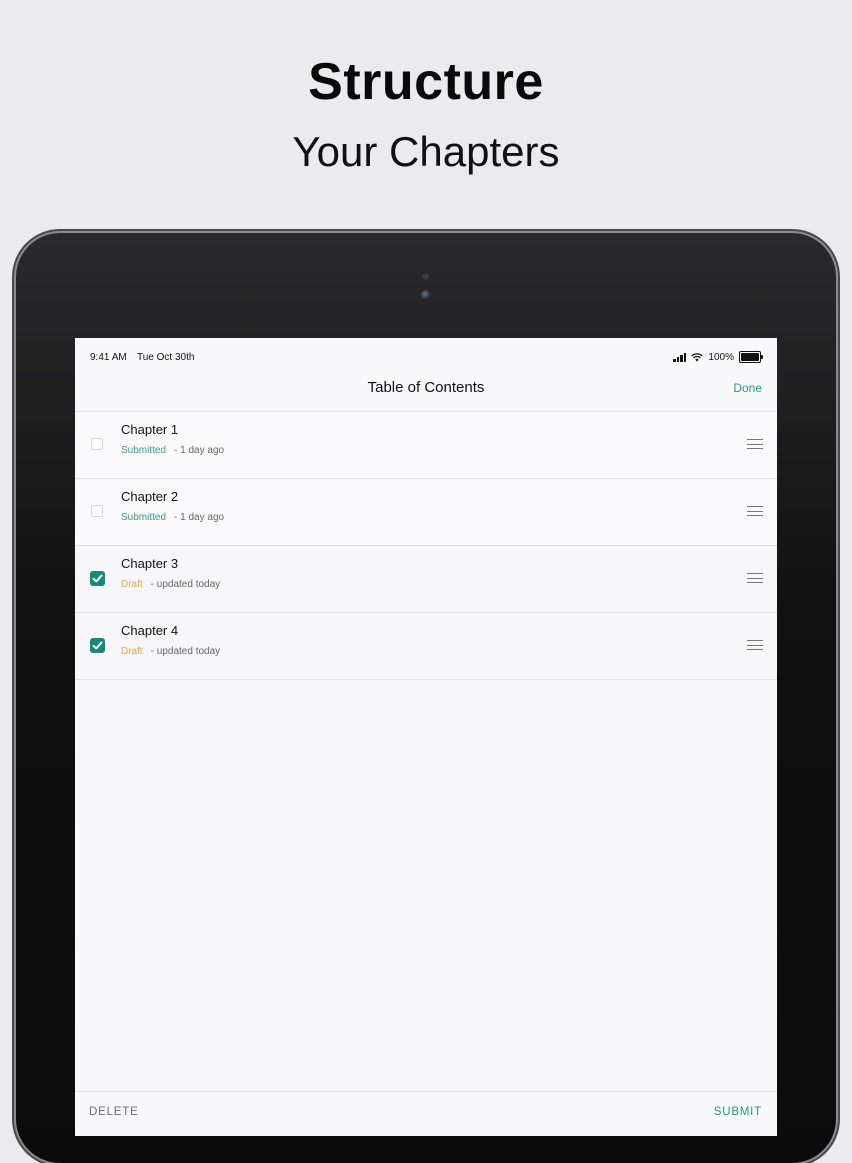 The height and width of the screenshot is (1163, 852). Describe the element at coordinates (680, 357) in the screenshot. I see `cellular-signal-icon` at that location.